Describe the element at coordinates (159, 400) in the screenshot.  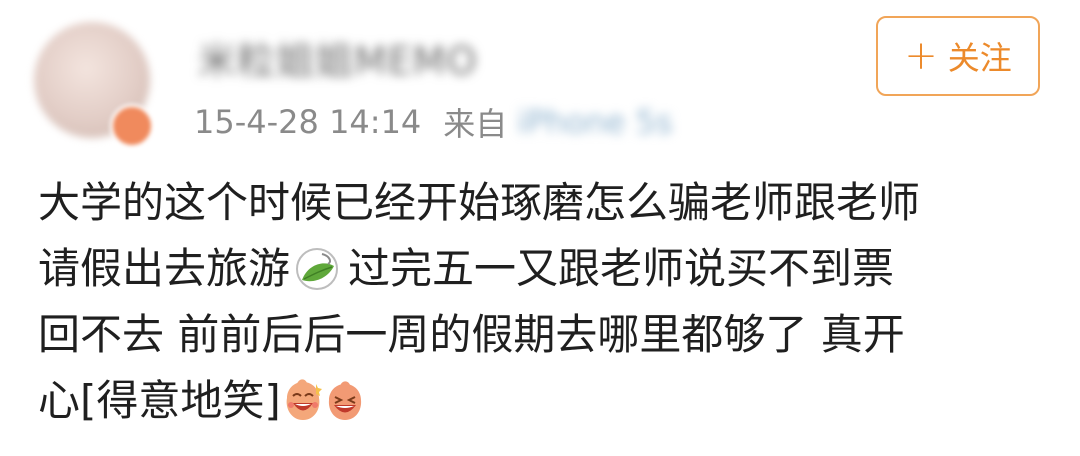
I see `content-text: 心[得意地笑]` at that location.